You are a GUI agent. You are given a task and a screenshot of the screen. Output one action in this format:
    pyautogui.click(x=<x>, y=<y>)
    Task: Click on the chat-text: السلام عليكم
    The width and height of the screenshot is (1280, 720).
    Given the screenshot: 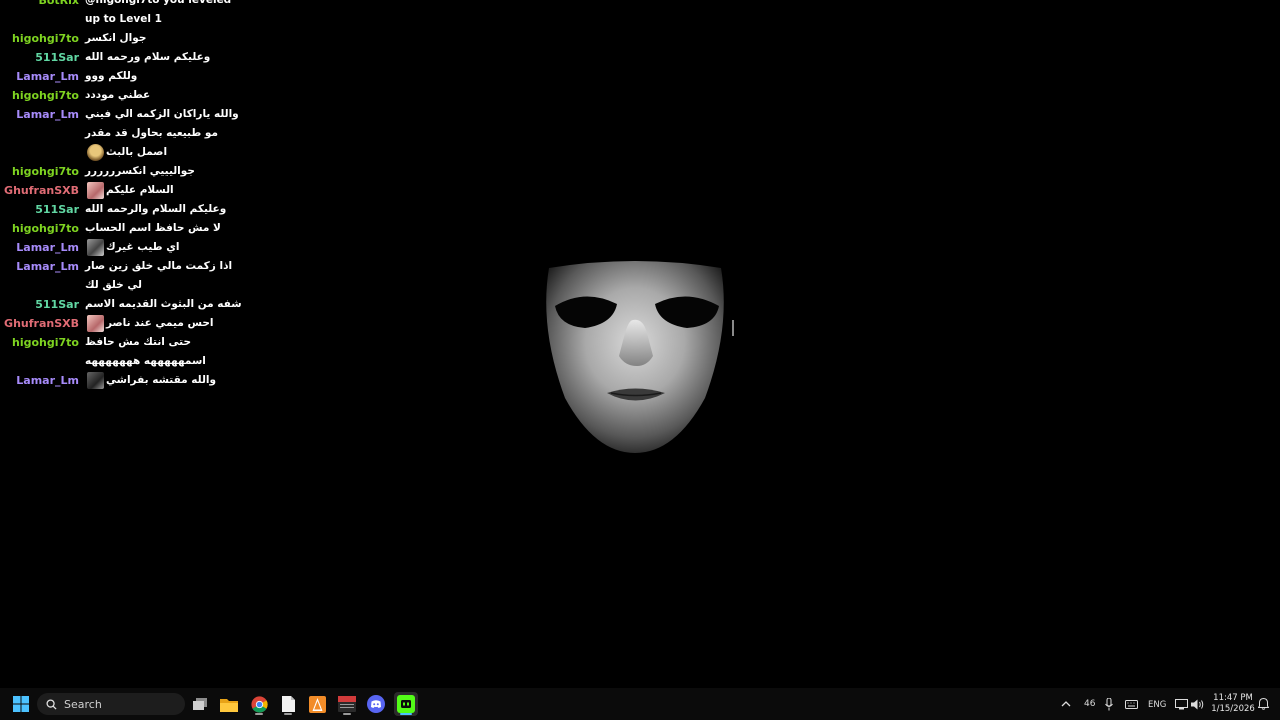 What is the action you would take?
    pyautogui.click(x=165, y=190)
    